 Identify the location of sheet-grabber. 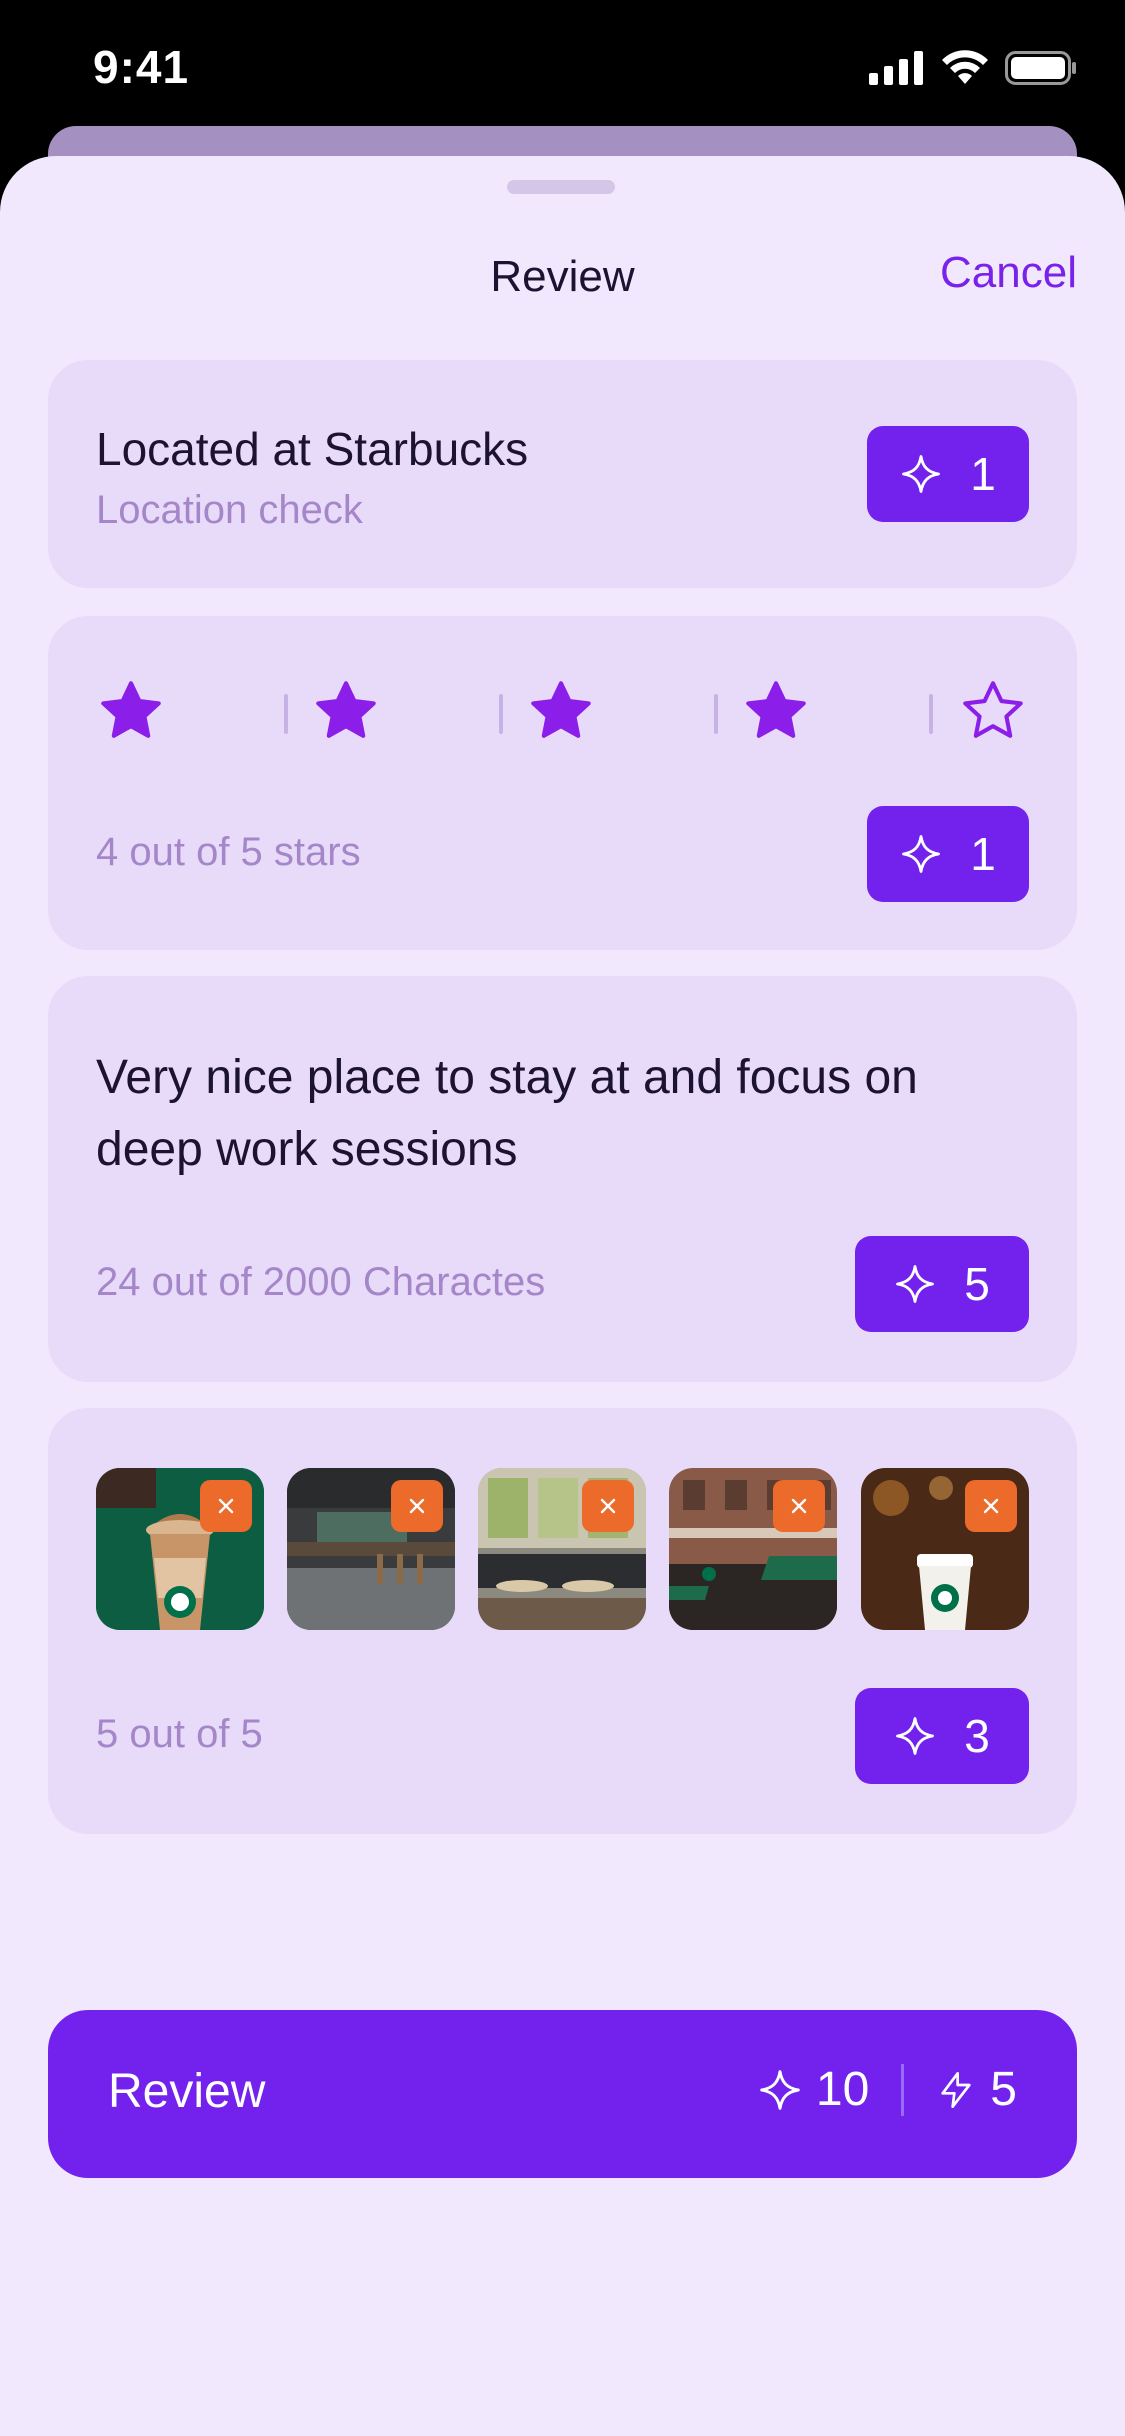
(561, 187).